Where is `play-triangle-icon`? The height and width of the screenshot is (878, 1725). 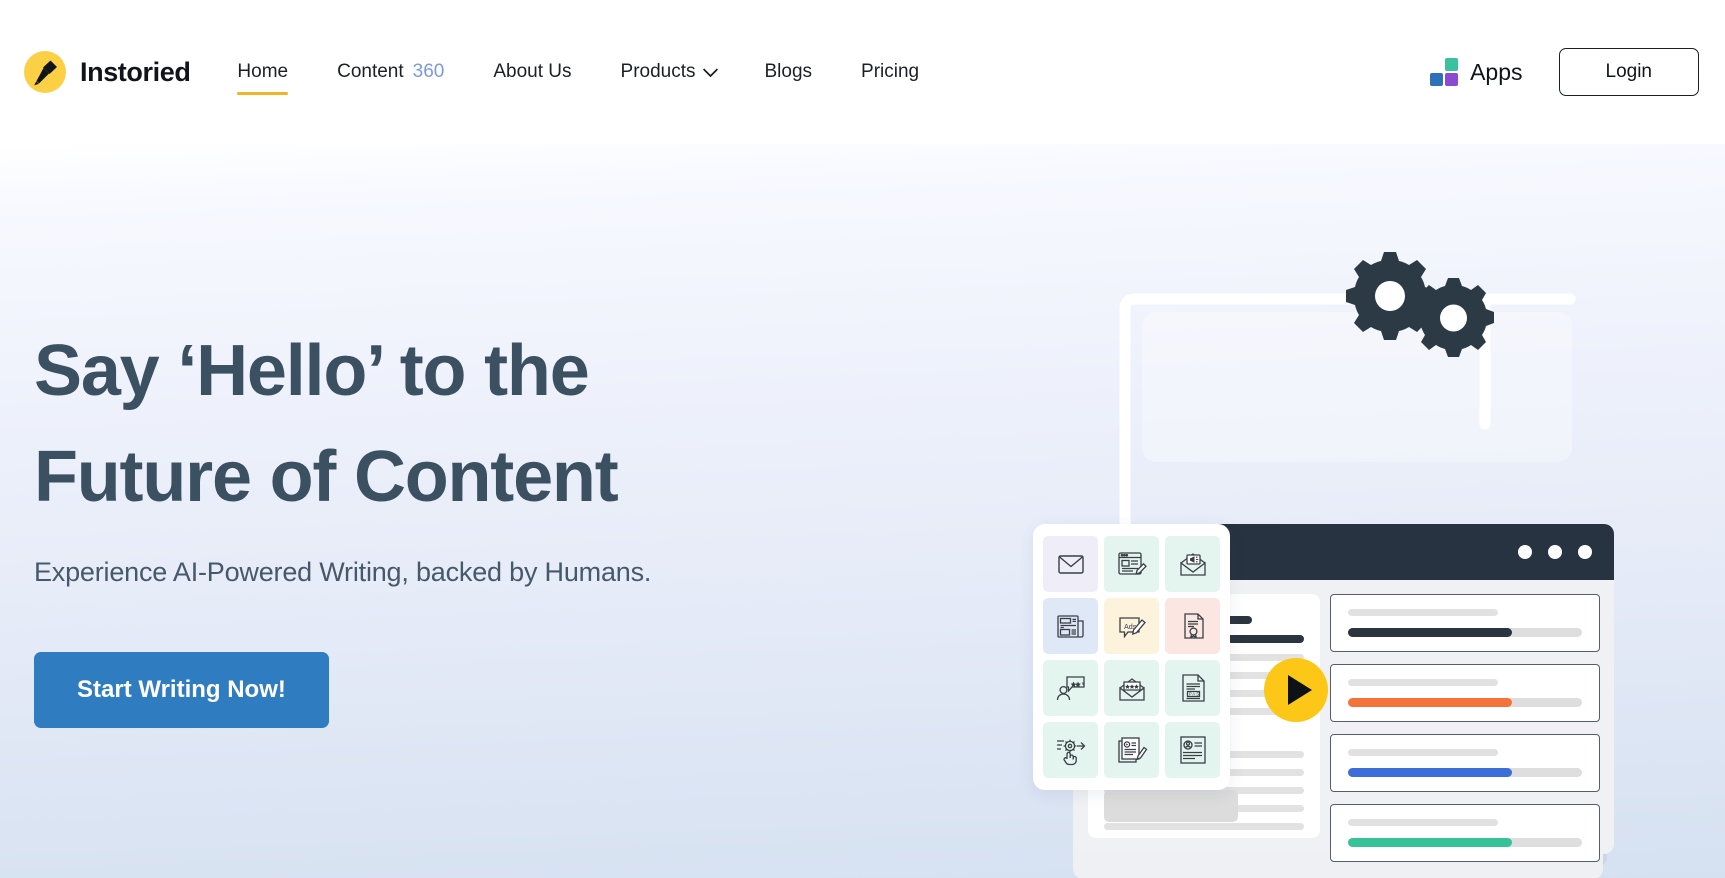 play-triangle-icon is located at coordinates (1299, 690).